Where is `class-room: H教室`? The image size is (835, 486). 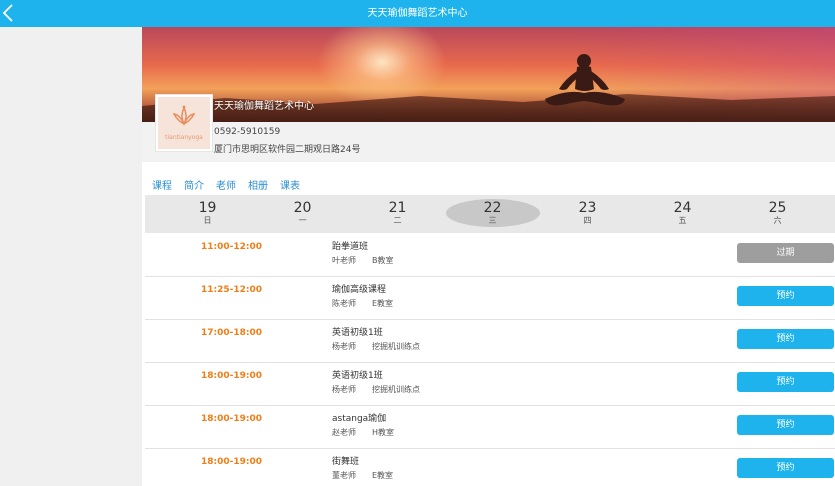 class-room: H教室 is located at coordinates (383, 432).